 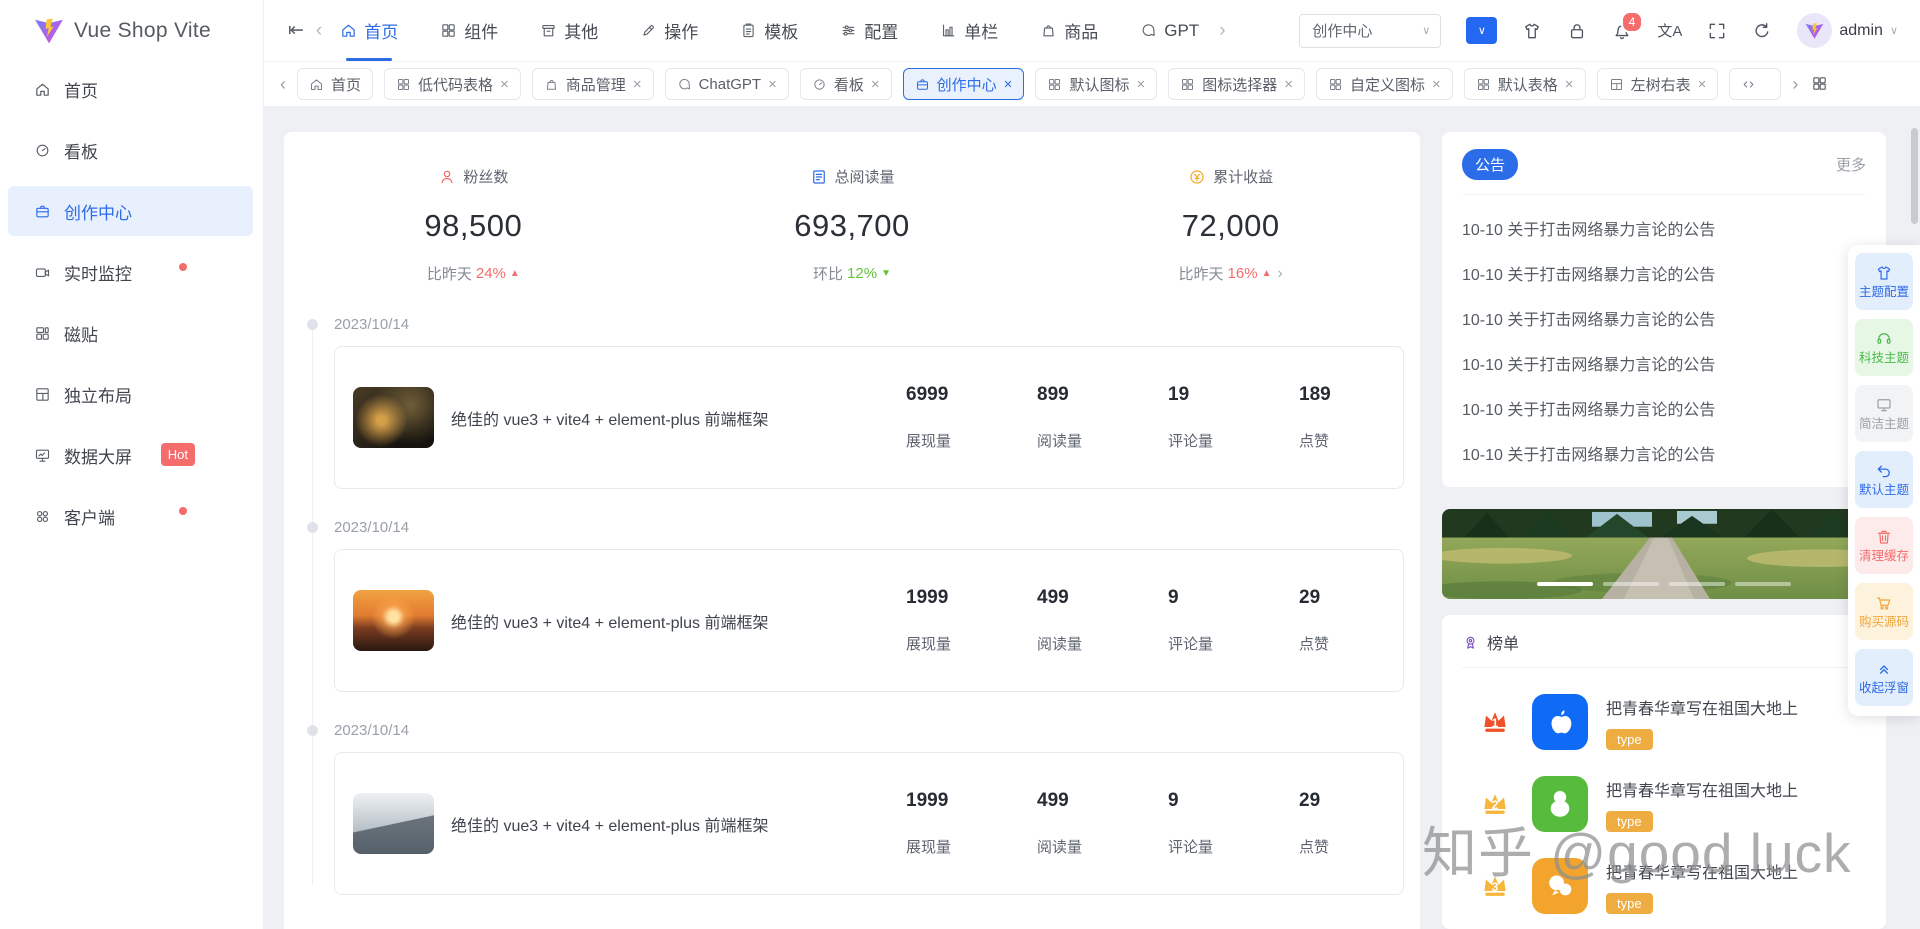 I want to click on tab-icon-picker: 图标选择器 ×, so click(x=1236, y=84).